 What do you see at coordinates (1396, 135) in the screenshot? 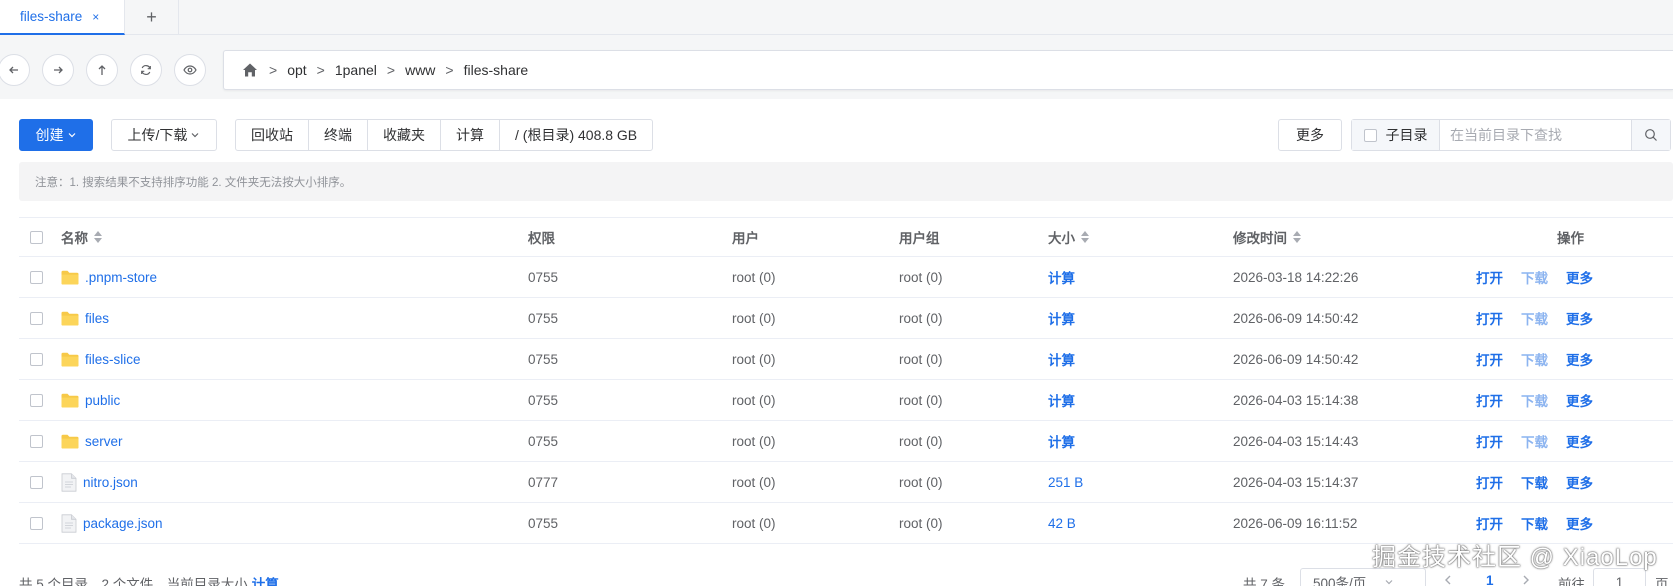
I see `subdir-toggle: 子目录` at bounding box center [1396, 135].